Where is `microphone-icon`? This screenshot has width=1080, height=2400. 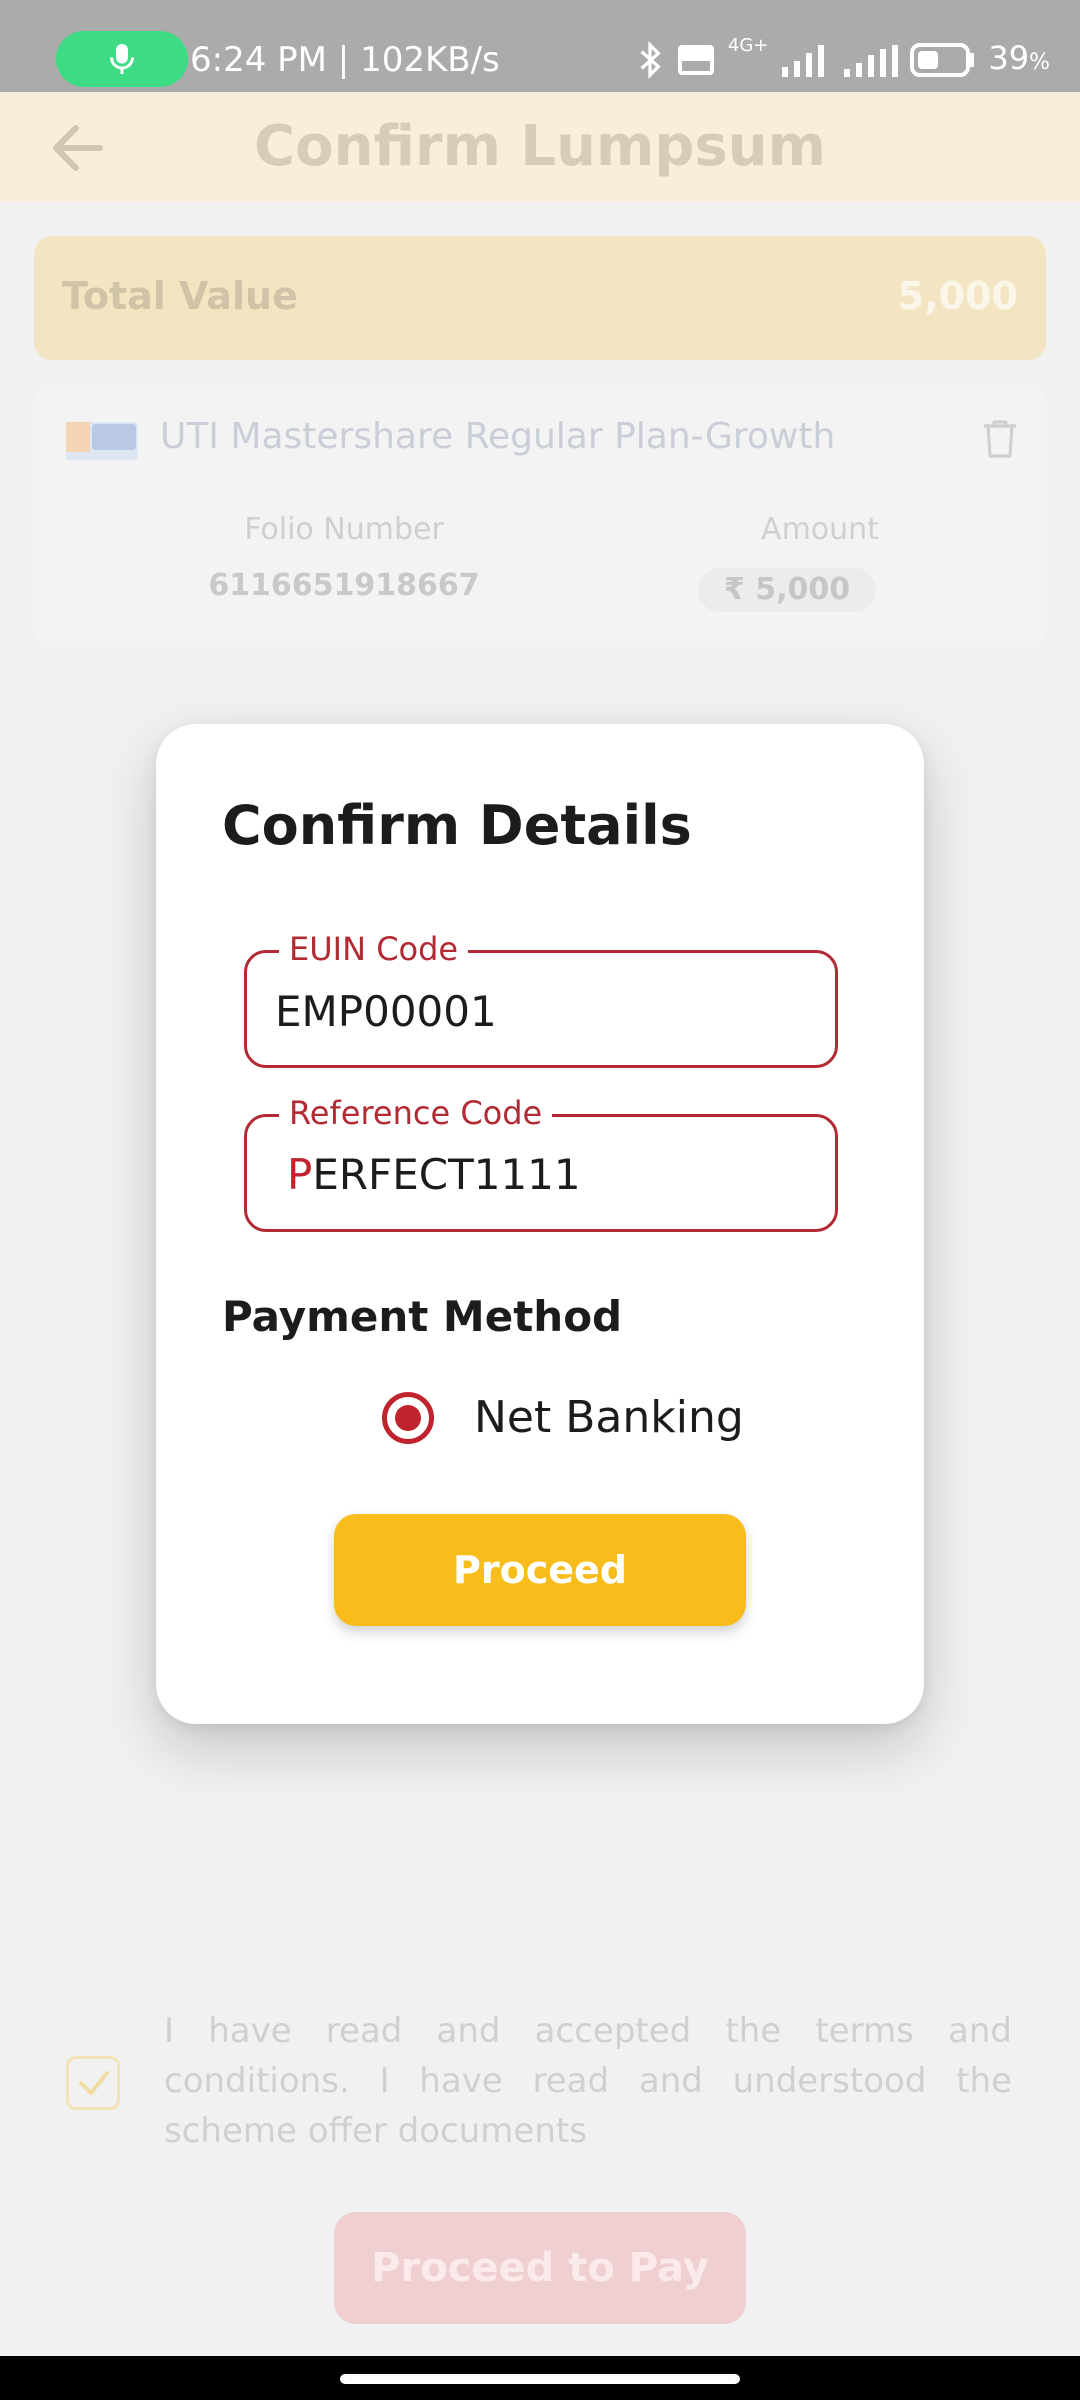 microphone-icon is located at coordinates (122, 59).